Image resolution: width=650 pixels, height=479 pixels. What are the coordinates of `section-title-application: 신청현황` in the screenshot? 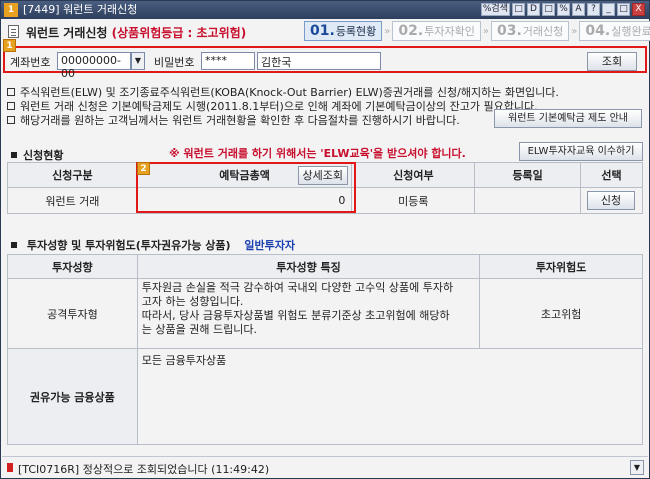 It's located at (37, 155).